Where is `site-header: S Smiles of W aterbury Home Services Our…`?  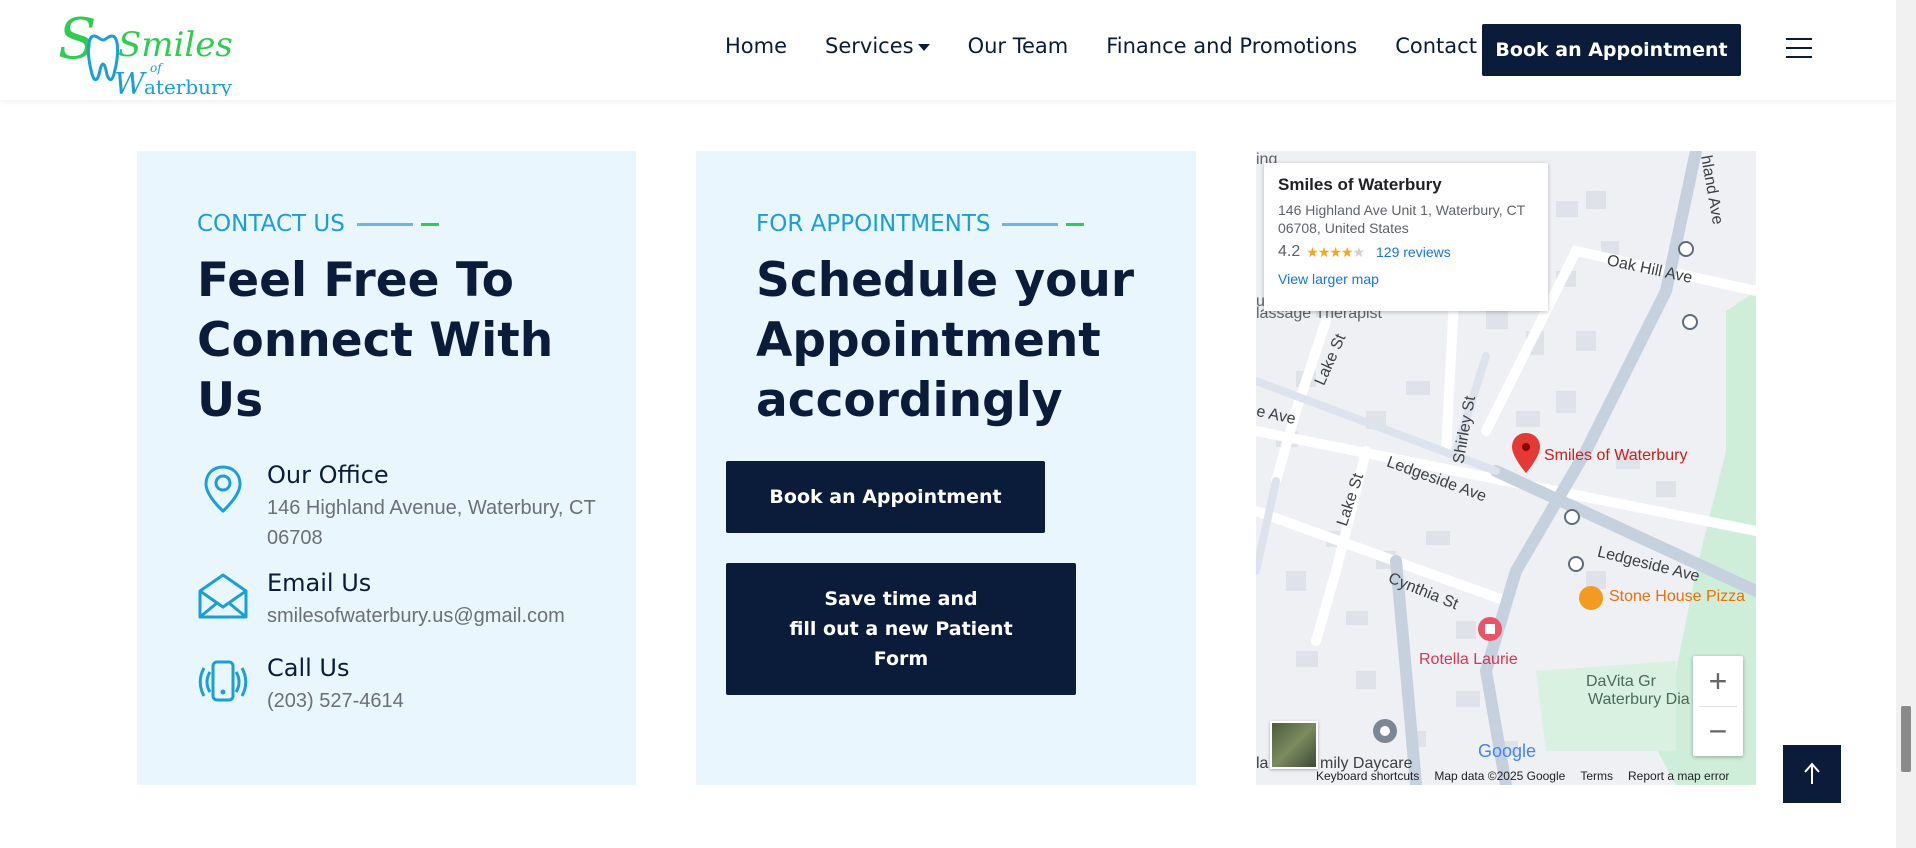 site-header: S Smiles of W aterbury Home Services Our… is located at coordinates (948, 50).